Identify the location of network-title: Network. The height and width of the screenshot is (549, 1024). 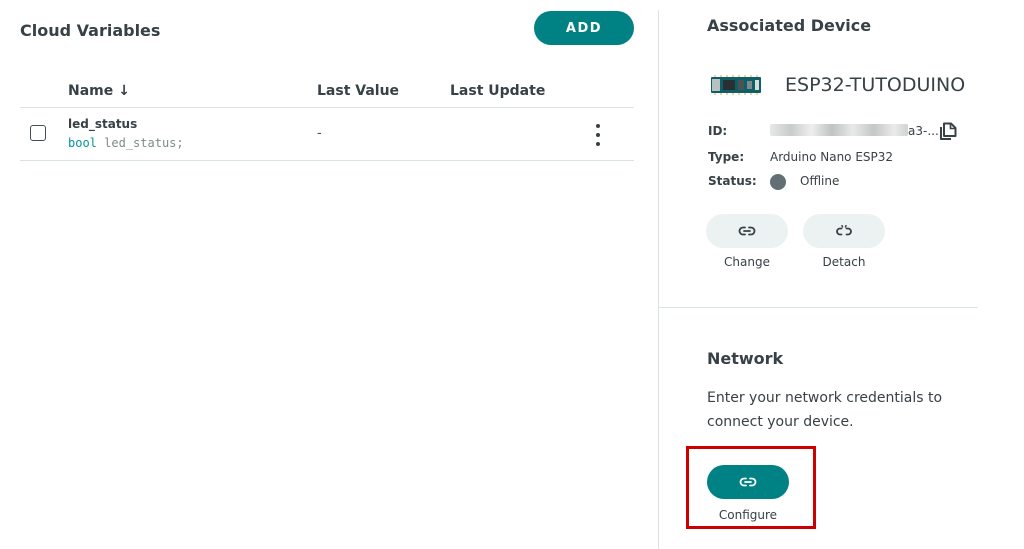
(745, 358).